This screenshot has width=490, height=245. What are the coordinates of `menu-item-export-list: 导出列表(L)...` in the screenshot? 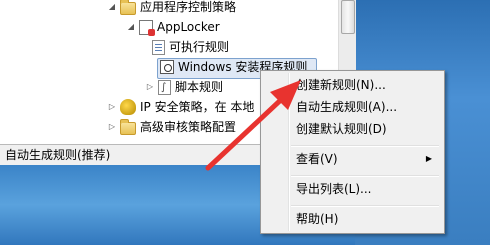 It's located at (351, 189).